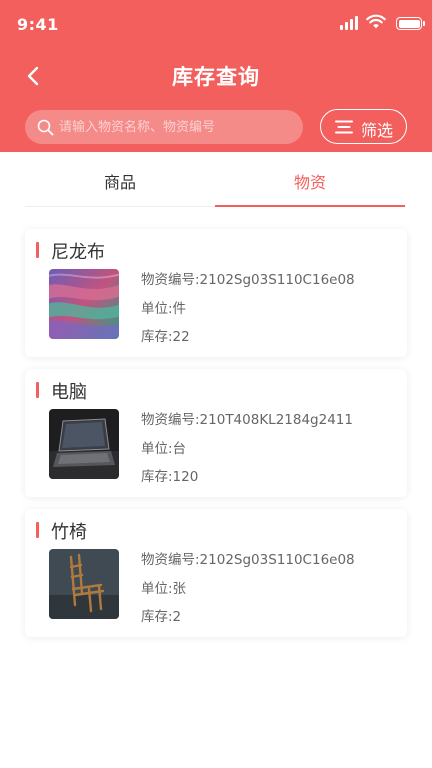 This screenshot has width=432, height=768. I want to click on item-stock: 库存:22, so click(165, 337).